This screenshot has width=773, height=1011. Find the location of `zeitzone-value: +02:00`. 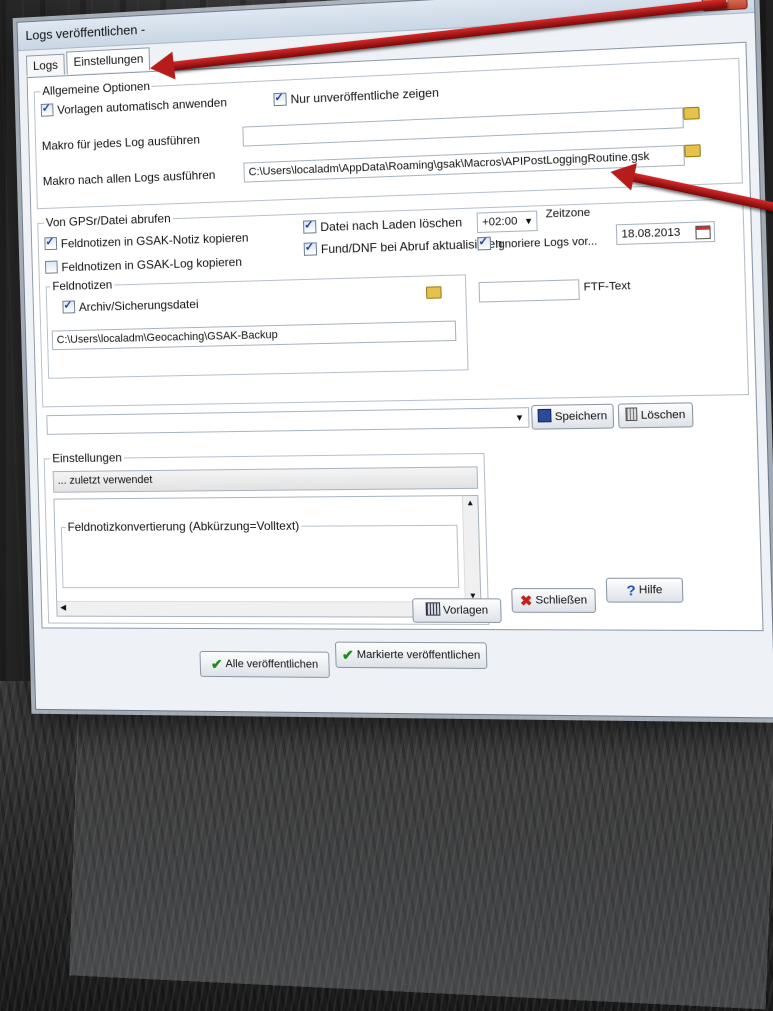

zeitzone-value: +02:00 is located at coordinates (500, 221).